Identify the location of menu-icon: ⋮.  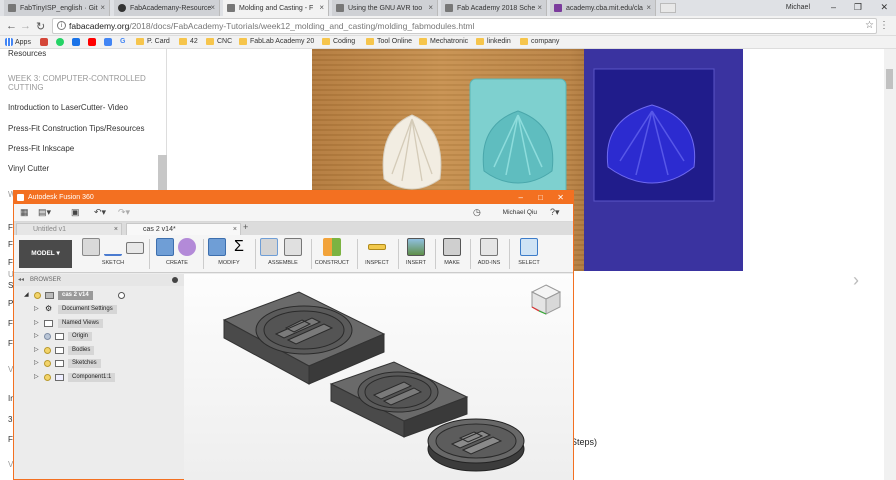
(884, 25).